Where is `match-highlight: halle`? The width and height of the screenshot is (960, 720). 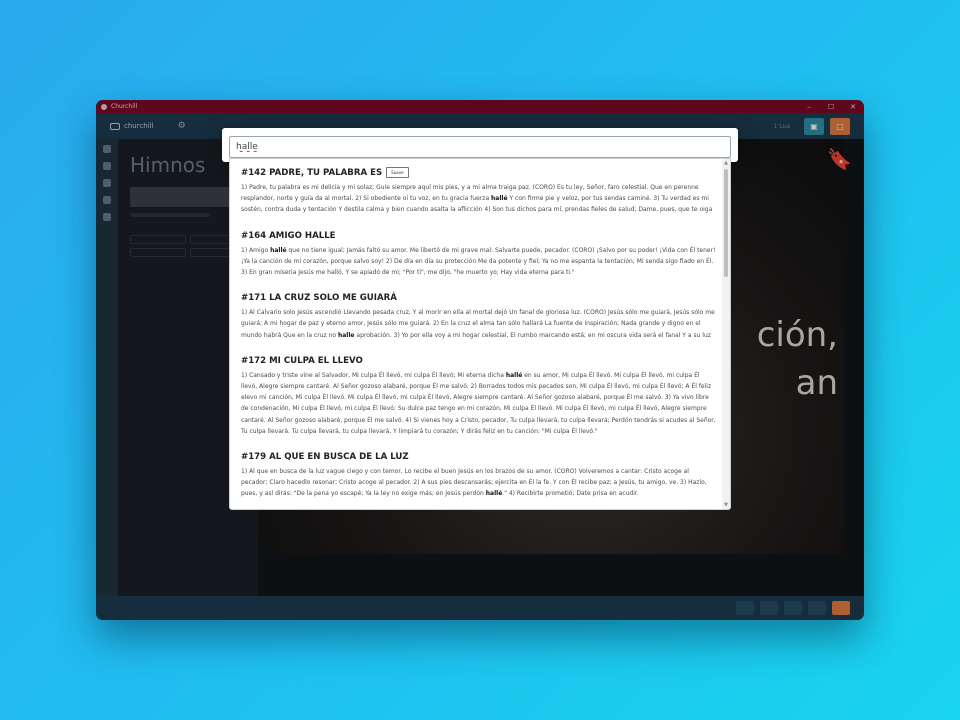 match-highlight: halle is located at coordinates (346, 335).